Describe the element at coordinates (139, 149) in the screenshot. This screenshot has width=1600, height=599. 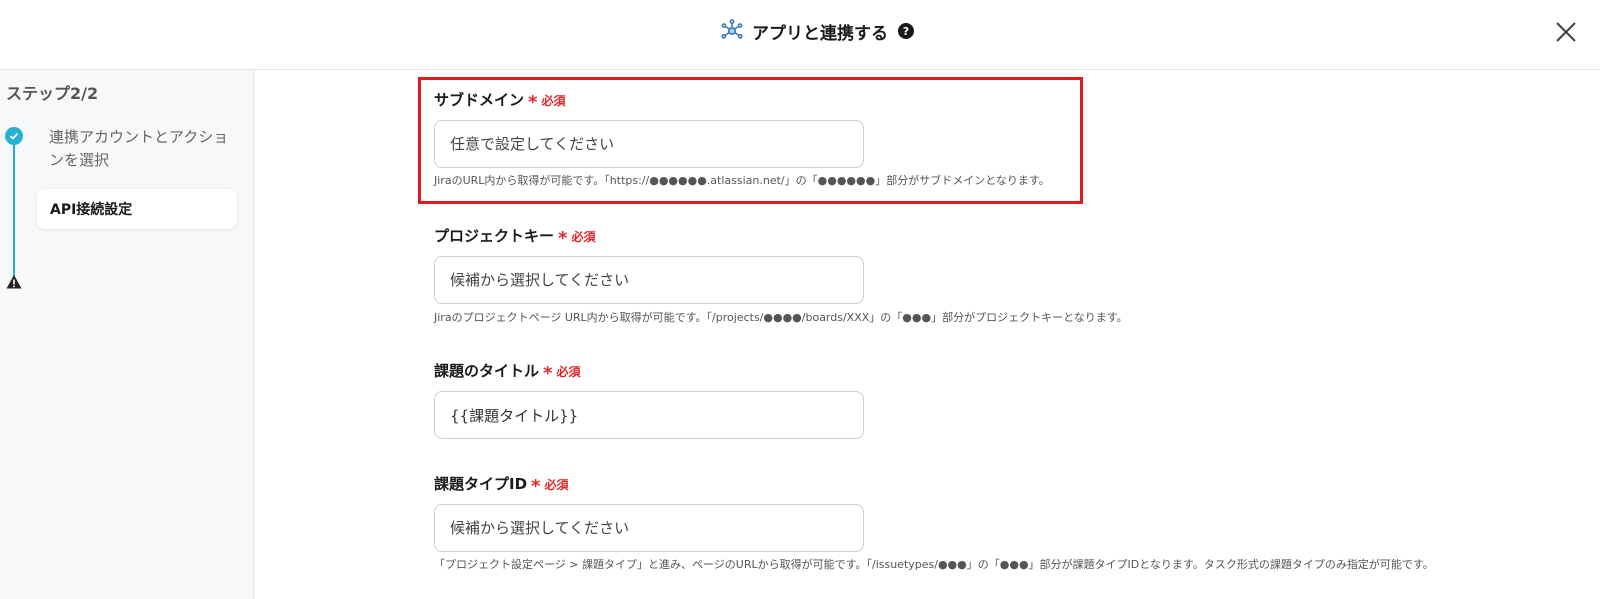
I see `step-item-select-action: 連携アカウントとアクションを選択` at that location.